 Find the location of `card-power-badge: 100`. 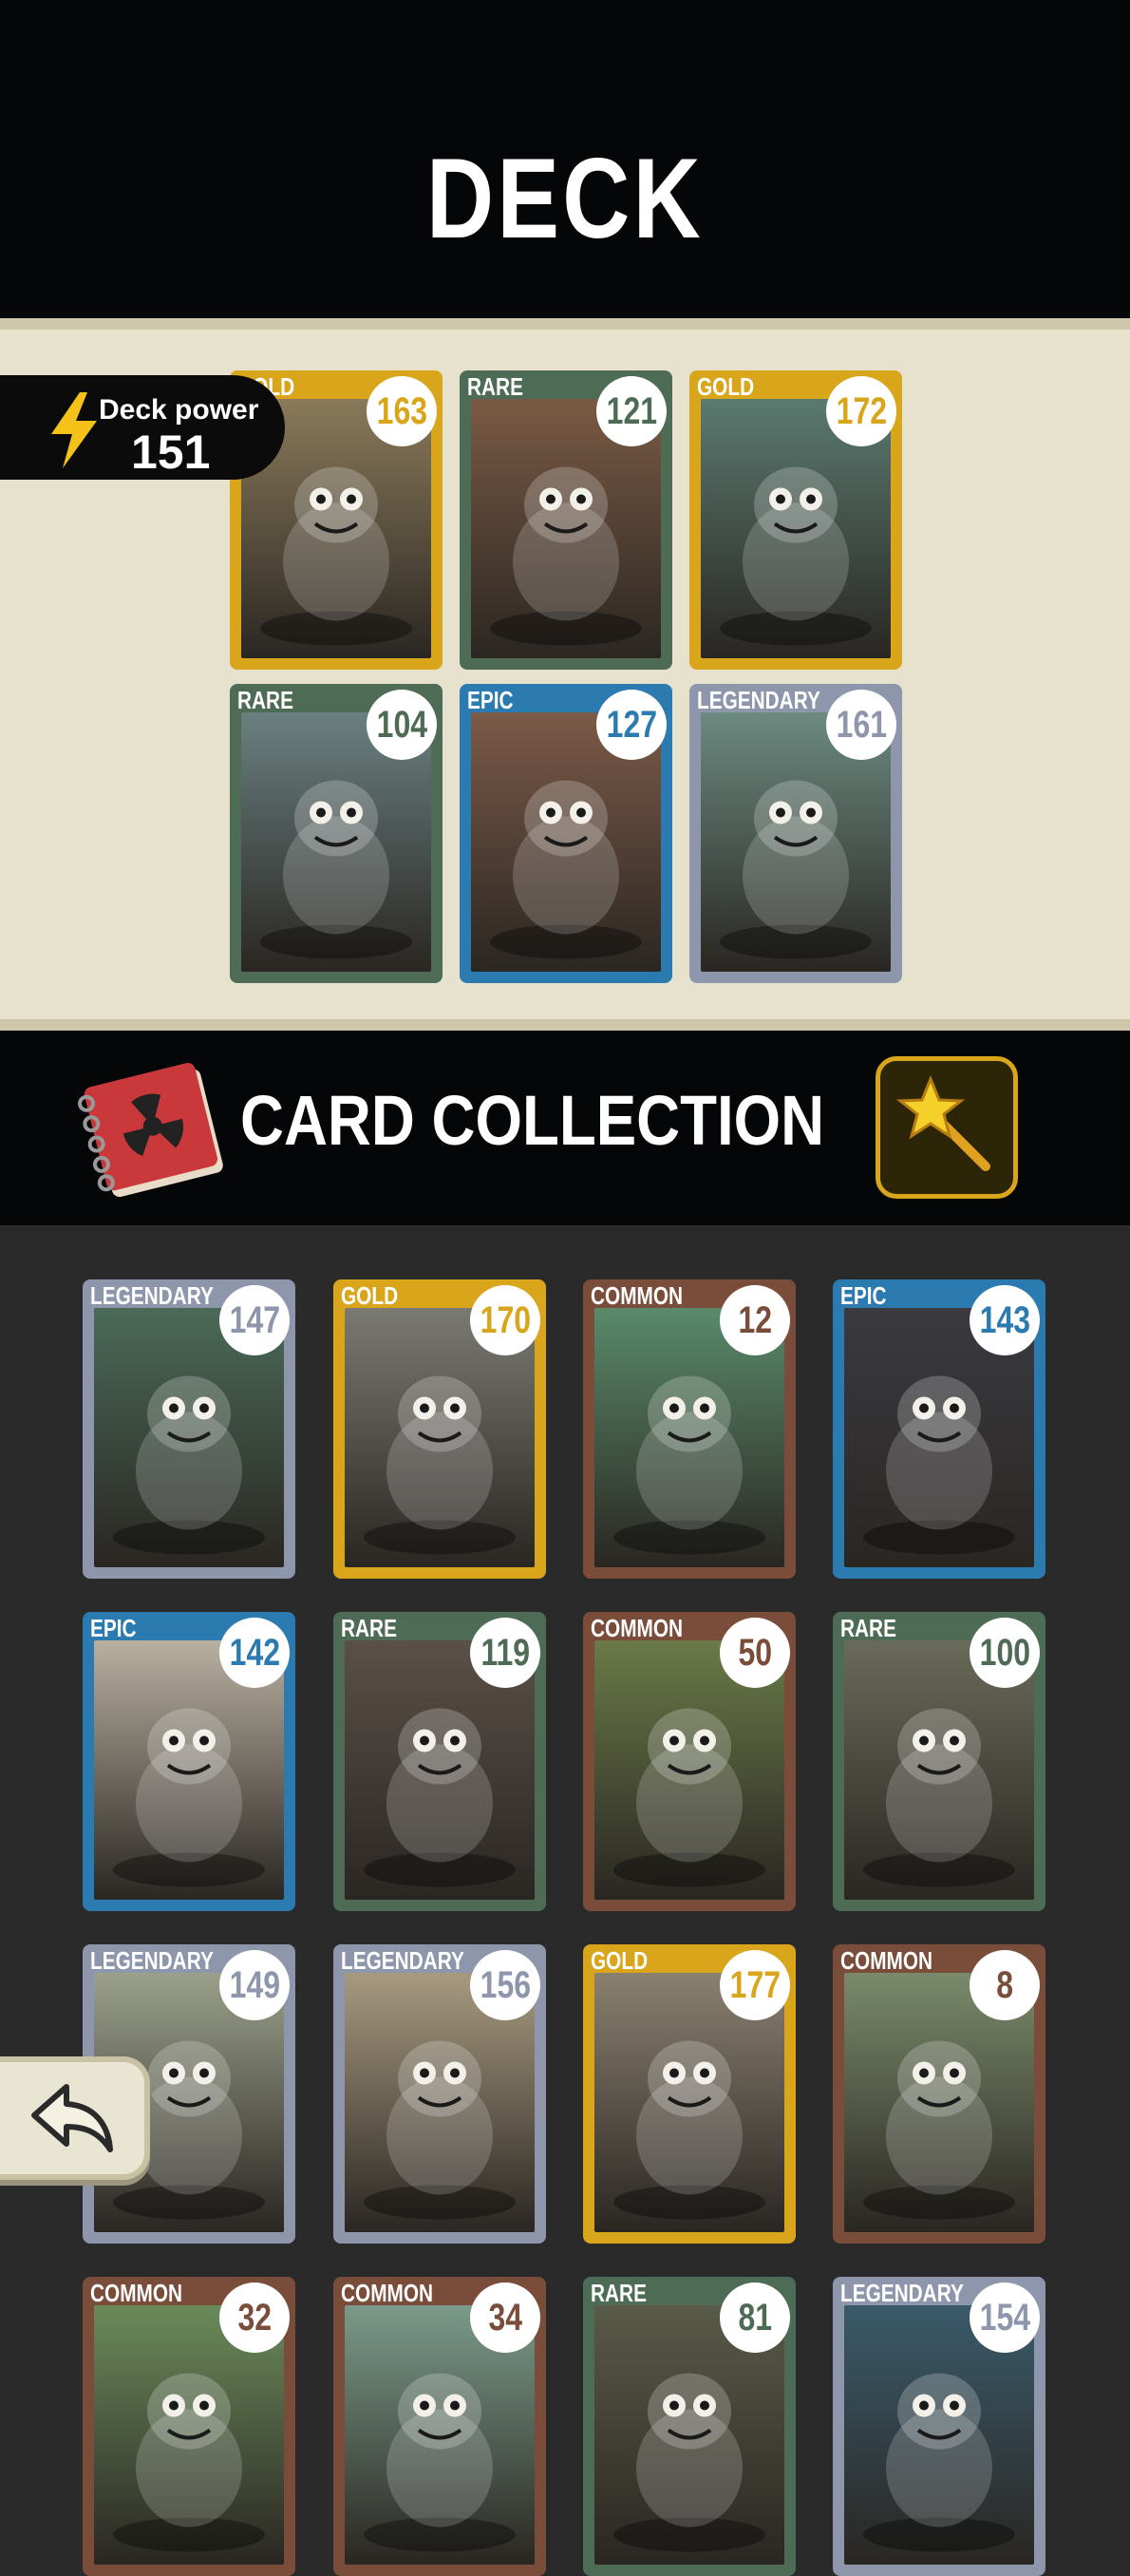

card-power-badge: 100 is located at coordinates (1005, 1653).